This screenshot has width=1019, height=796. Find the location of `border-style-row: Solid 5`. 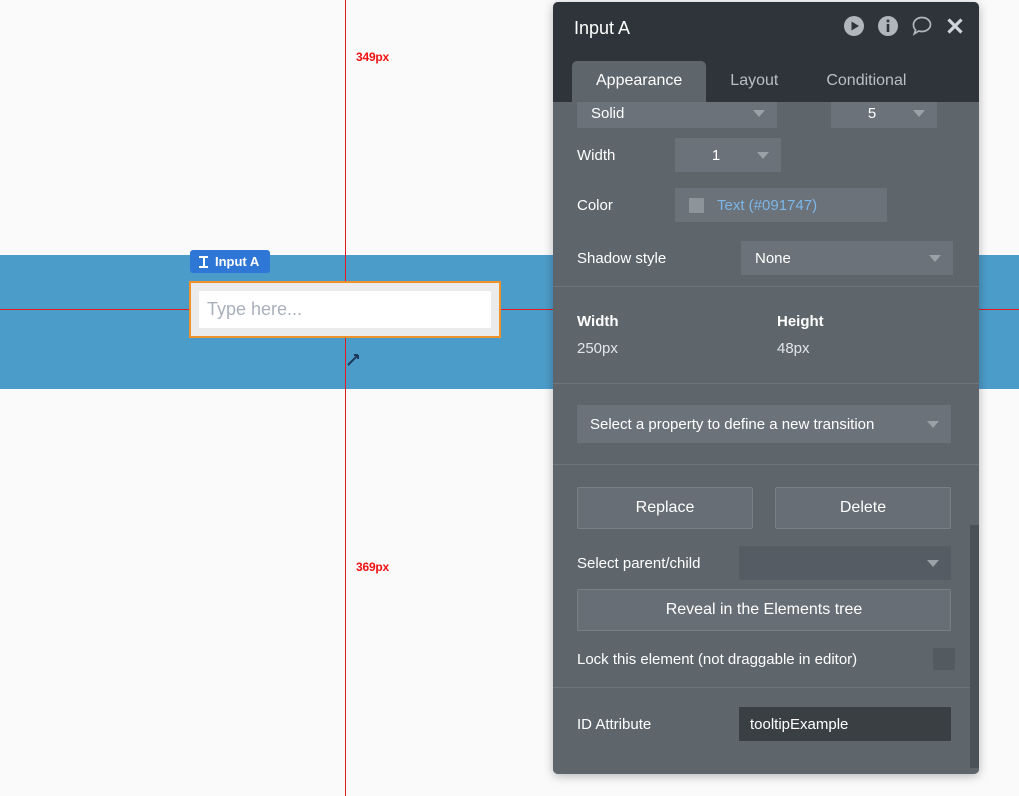

border-style-row: Solid 5 is located at coordinates (766, 116).